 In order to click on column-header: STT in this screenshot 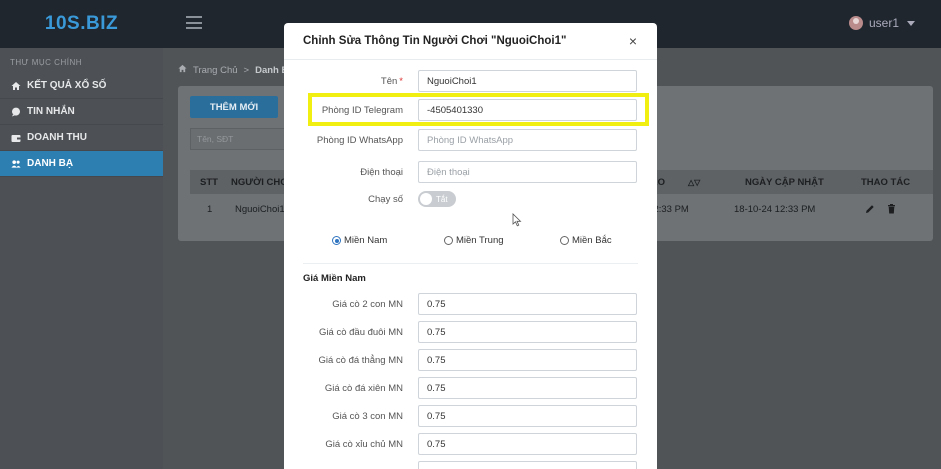, I will do `click(209, 182)`.